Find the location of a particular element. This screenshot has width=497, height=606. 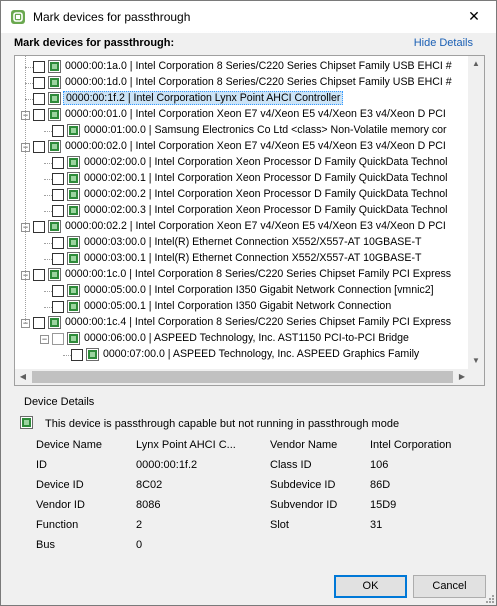

detail-label: Device Name is located at coordinates (69, 445).